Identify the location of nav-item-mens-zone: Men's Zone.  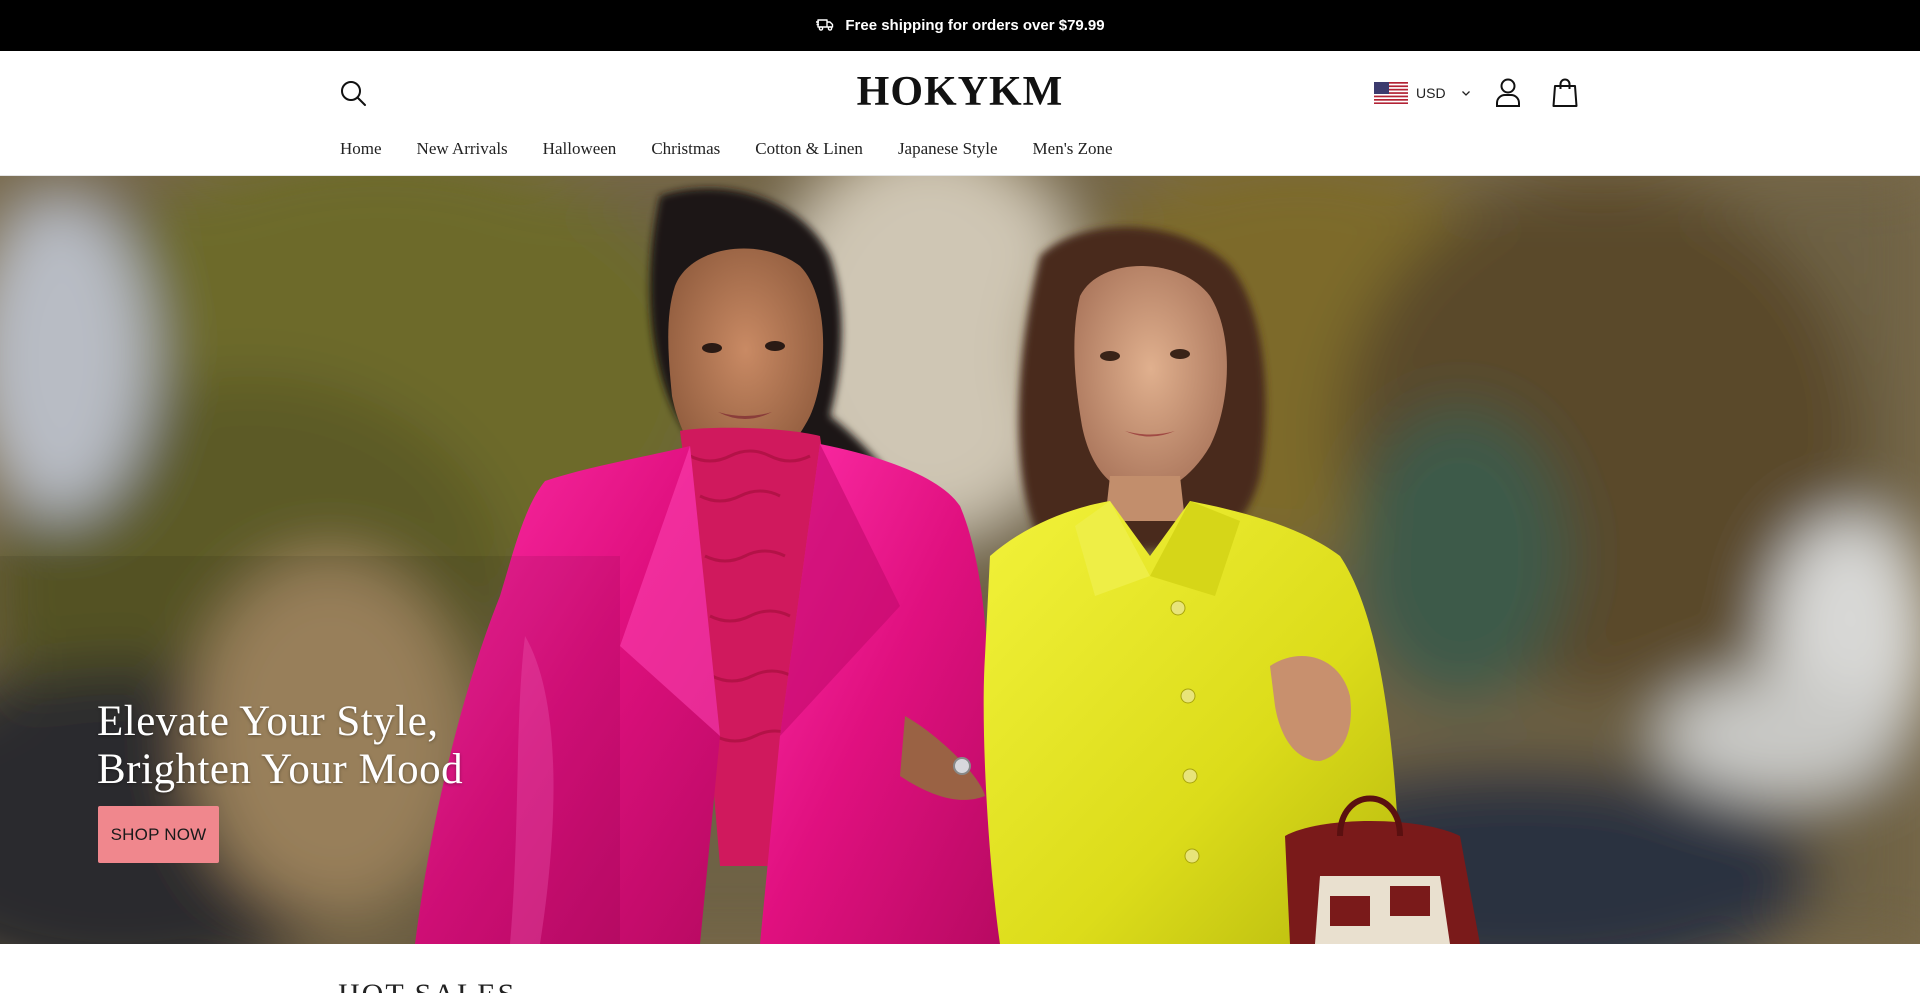
(1073, 149).